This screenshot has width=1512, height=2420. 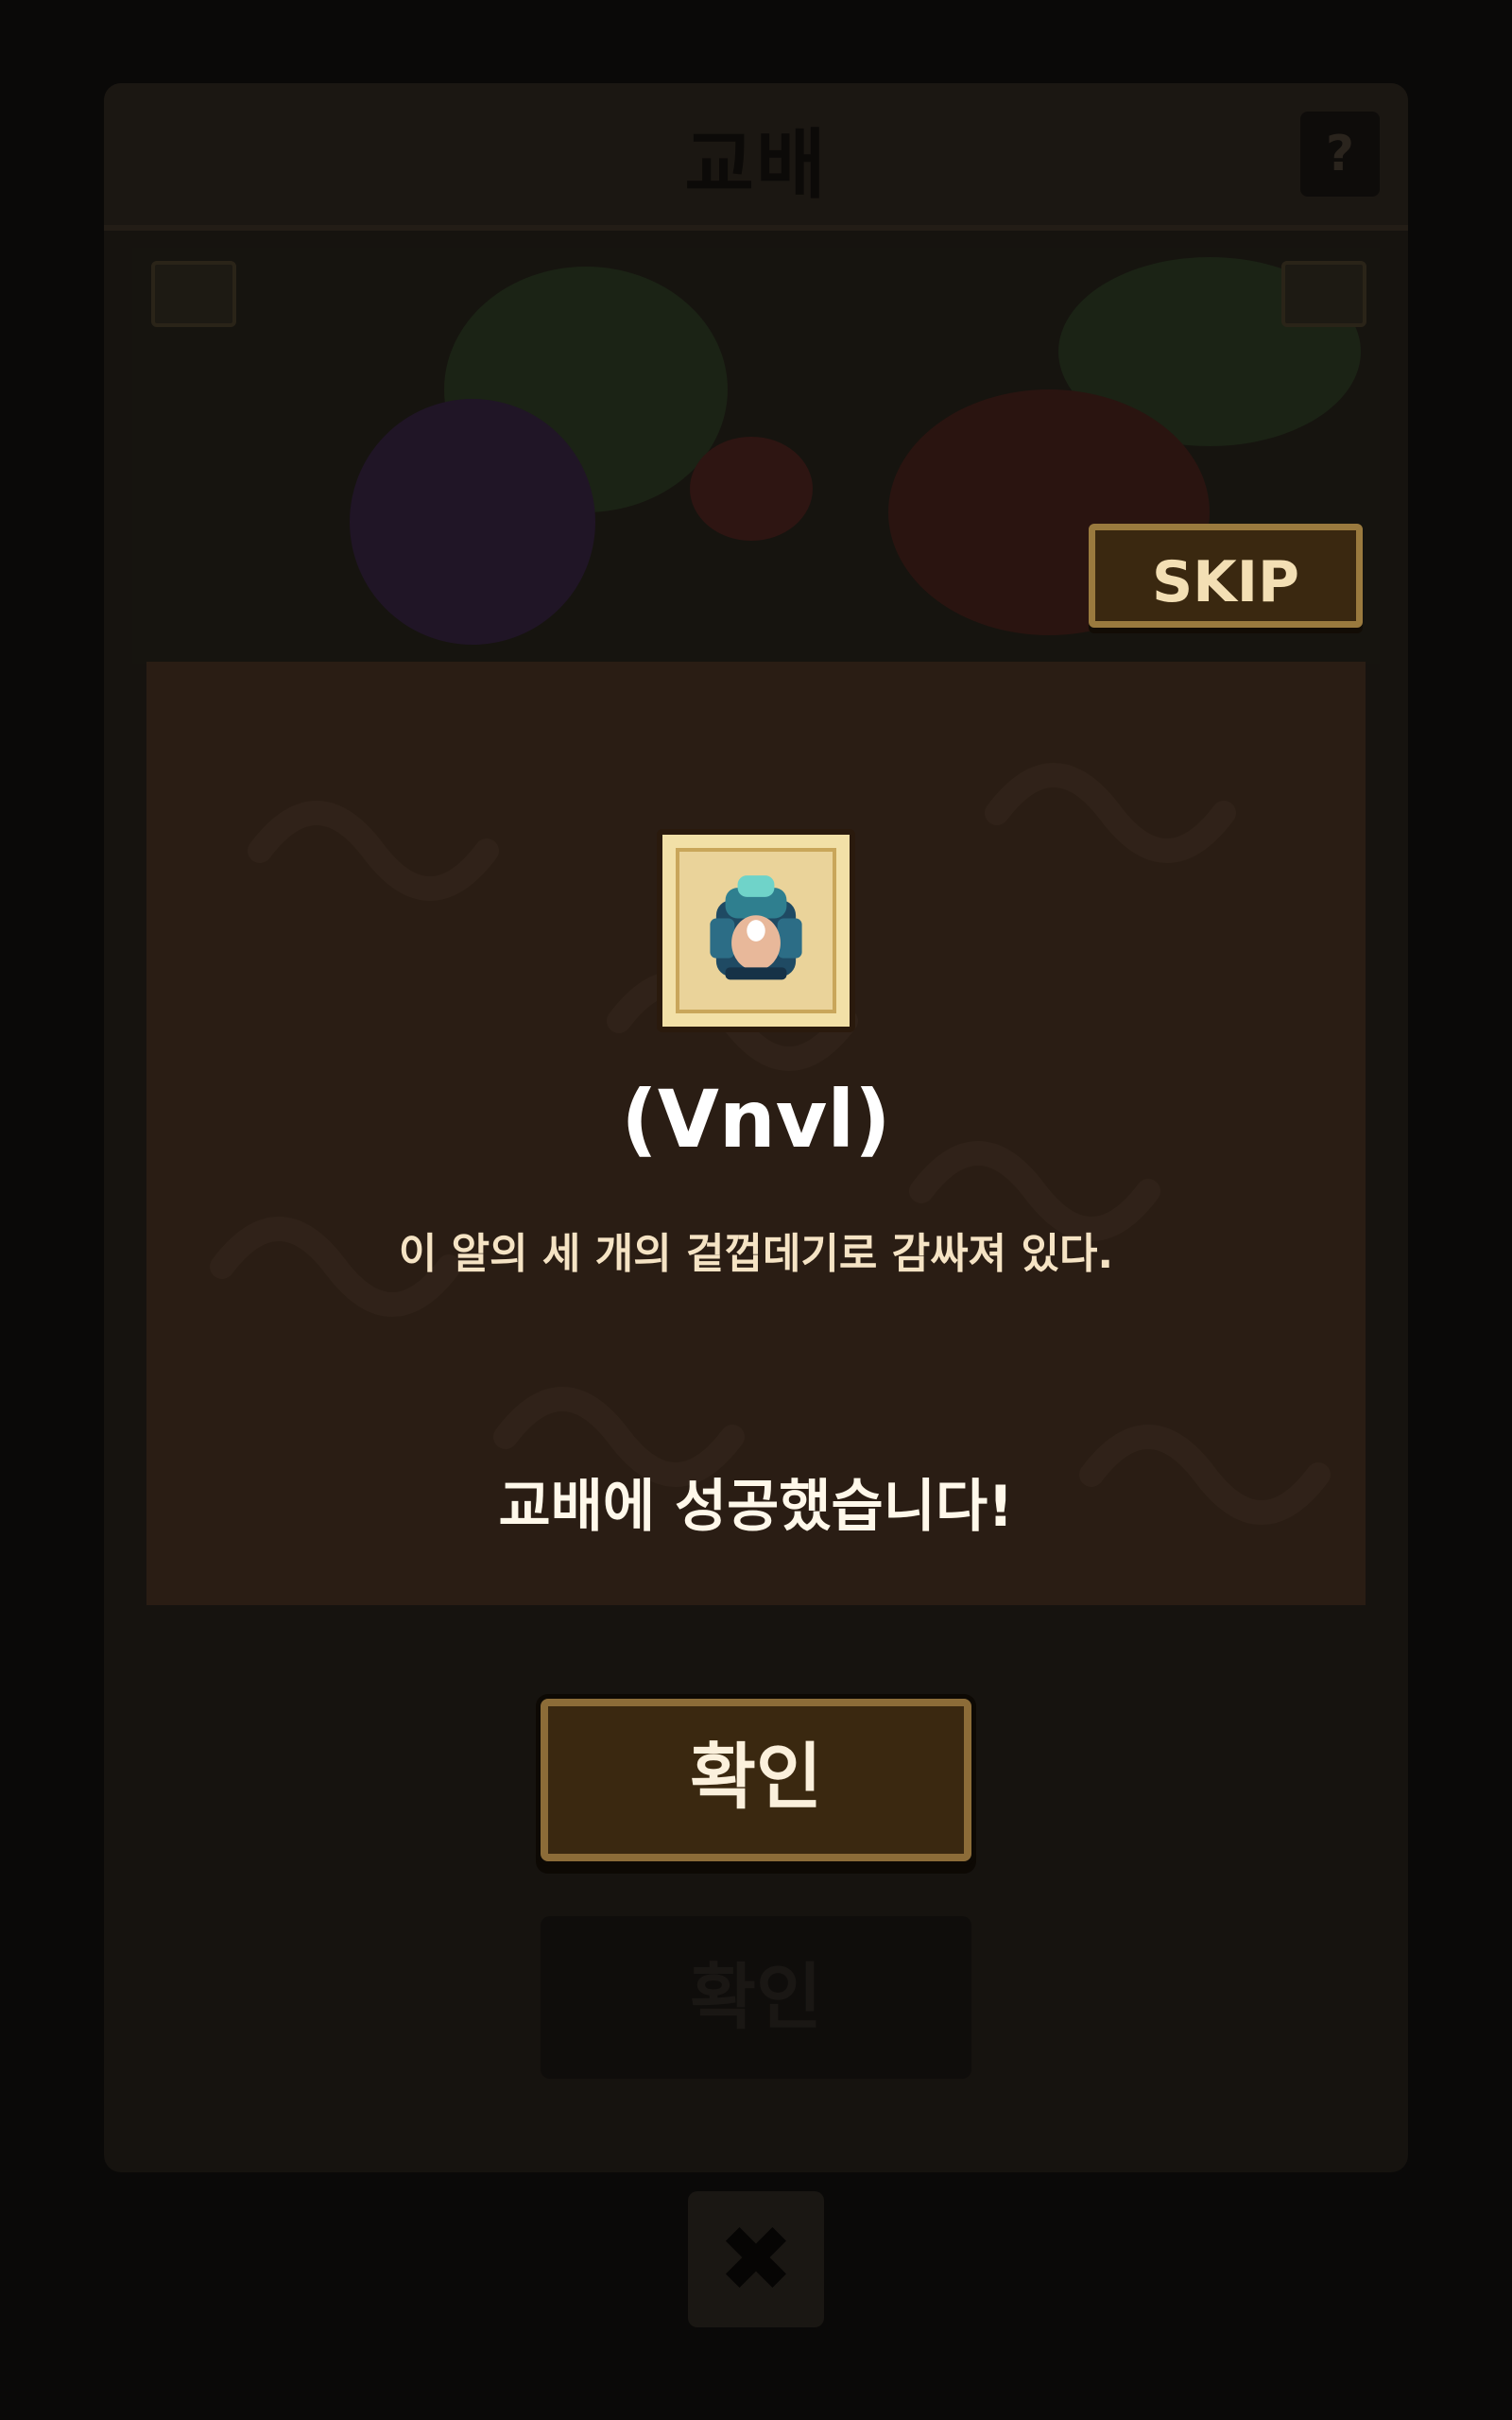 I want to click on close-icon: ✖, so click(x=756, y=2259).